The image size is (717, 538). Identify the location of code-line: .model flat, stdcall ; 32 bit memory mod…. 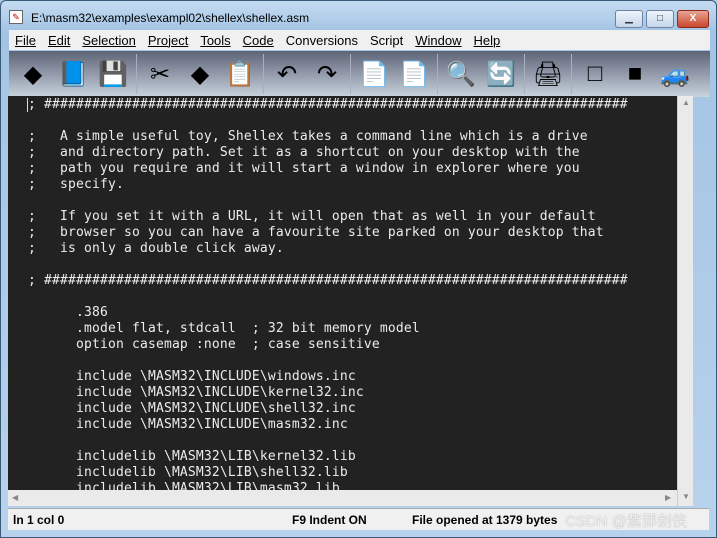
(224, 328).